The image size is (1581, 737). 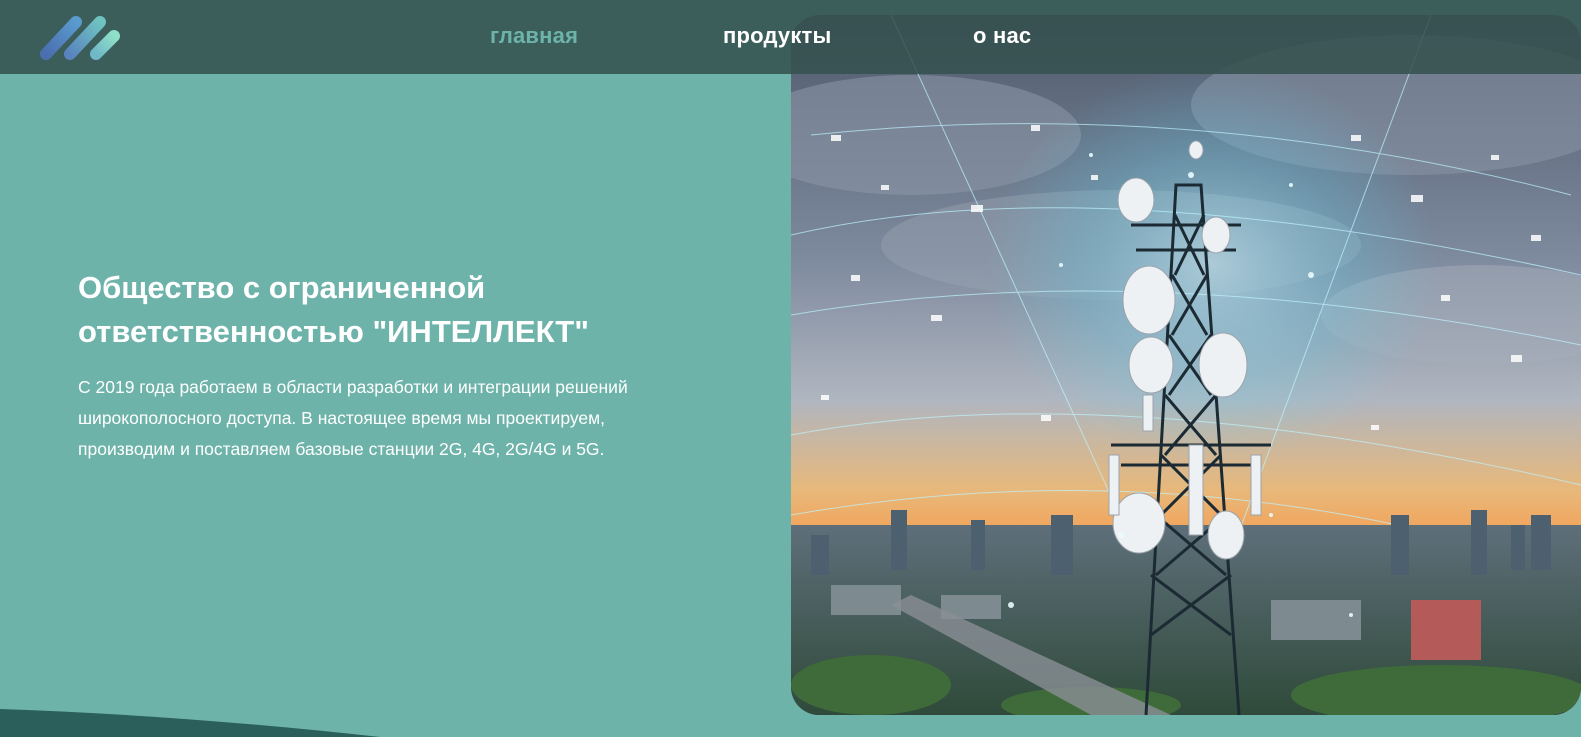 I want to click on nav-about: о нас, so click(x=1002, y=36).